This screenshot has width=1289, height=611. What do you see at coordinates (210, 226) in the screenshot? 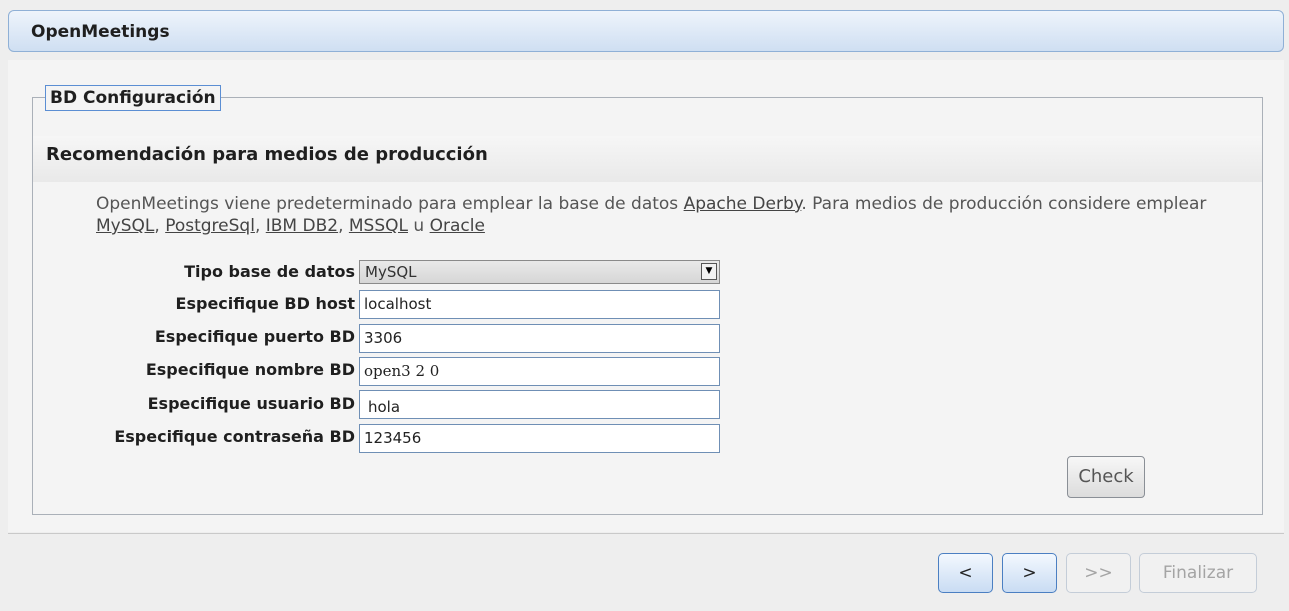
I see `link-postgresql: PostgreSql` at bounding box center [210, 226].